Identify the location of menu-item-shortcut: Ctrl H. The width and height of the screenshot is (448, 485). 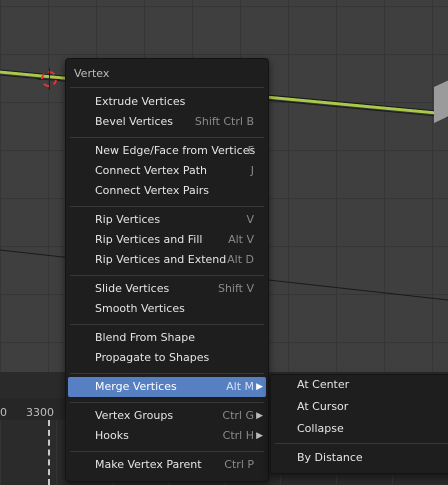
(238, 435).